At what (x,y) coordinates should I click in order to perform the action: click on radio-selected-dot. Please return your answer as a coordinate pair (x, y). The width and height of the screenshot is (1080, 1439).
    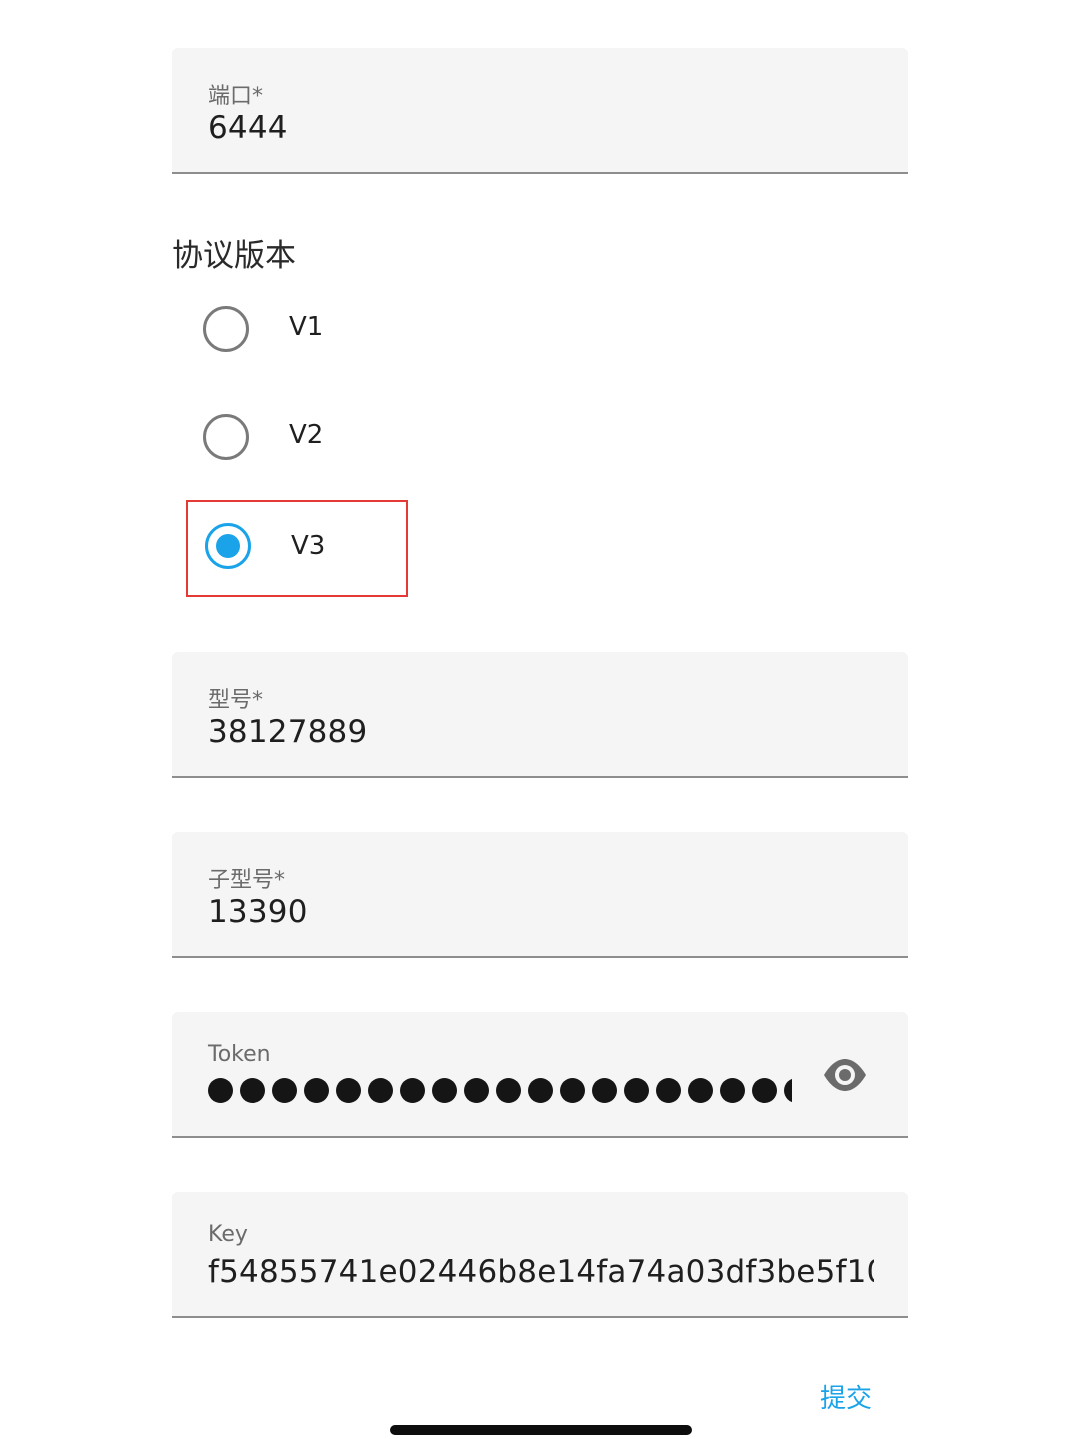
    Looking at the image, I should click on (228, 546).